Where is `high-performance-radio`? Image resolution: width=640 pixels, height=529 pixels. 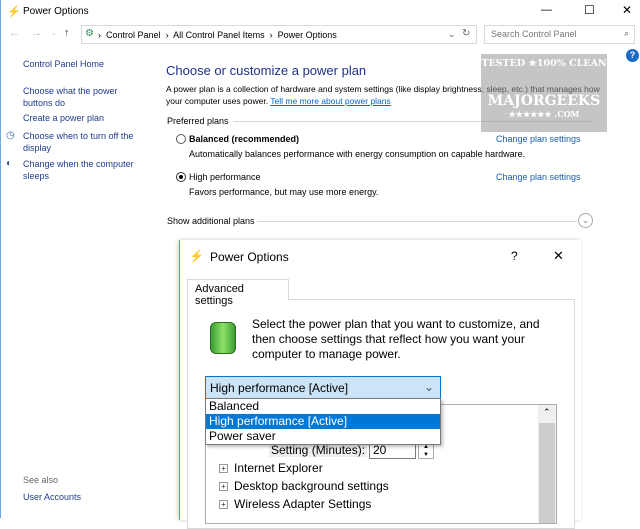 high-performance-radio is located at coordinates (181, 177).